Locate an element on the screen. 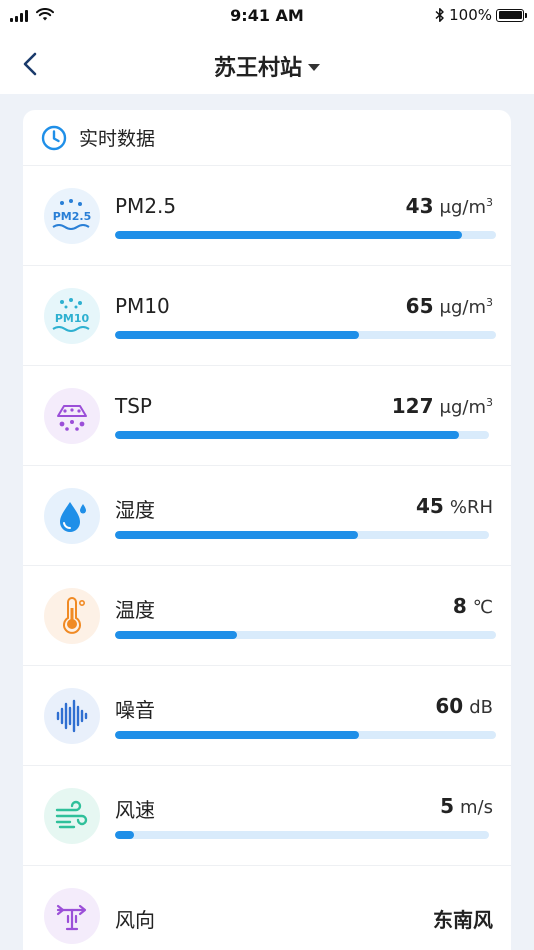  wind-icon is located at coordinates (72, 816).